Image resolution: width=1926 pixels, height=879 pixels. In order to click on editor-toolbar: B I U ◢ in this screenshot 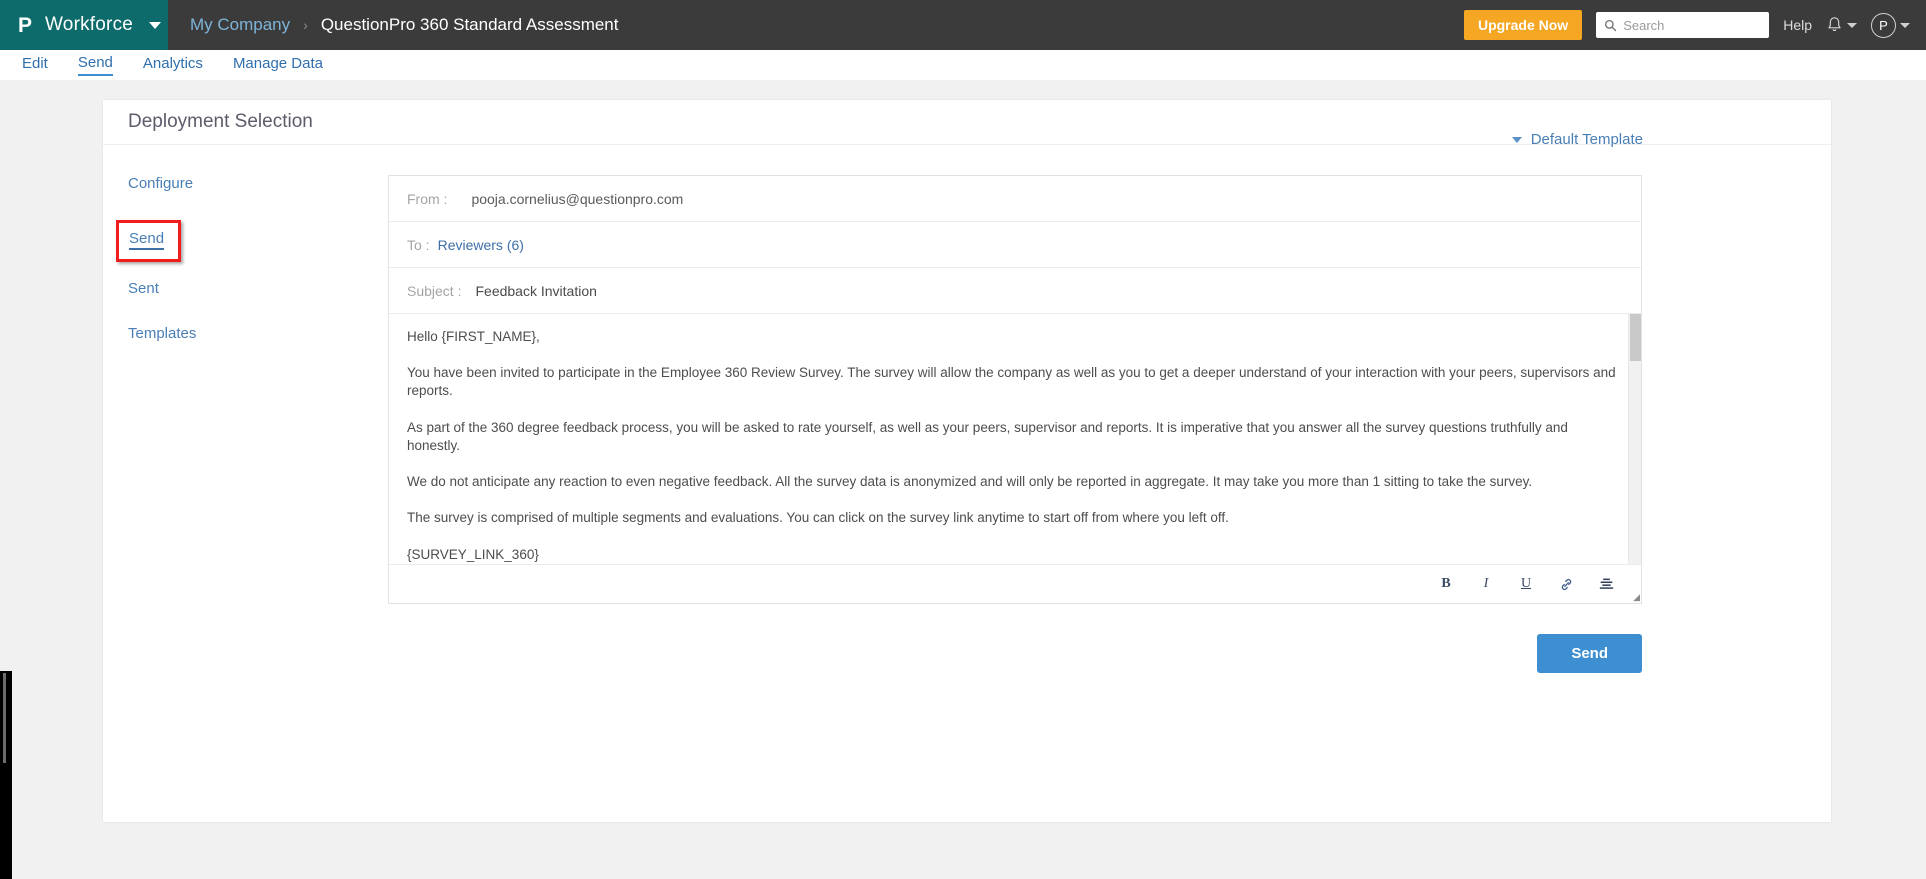, I will do `click(1015, 584)`.